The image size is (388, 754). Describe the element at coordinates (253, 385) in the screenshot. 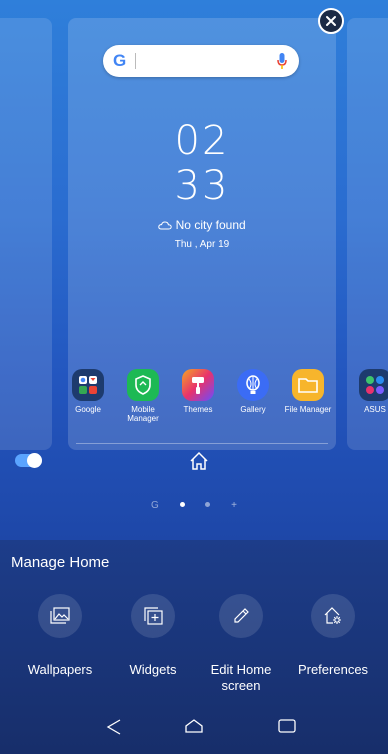

I see `gallery-icon` at that location.